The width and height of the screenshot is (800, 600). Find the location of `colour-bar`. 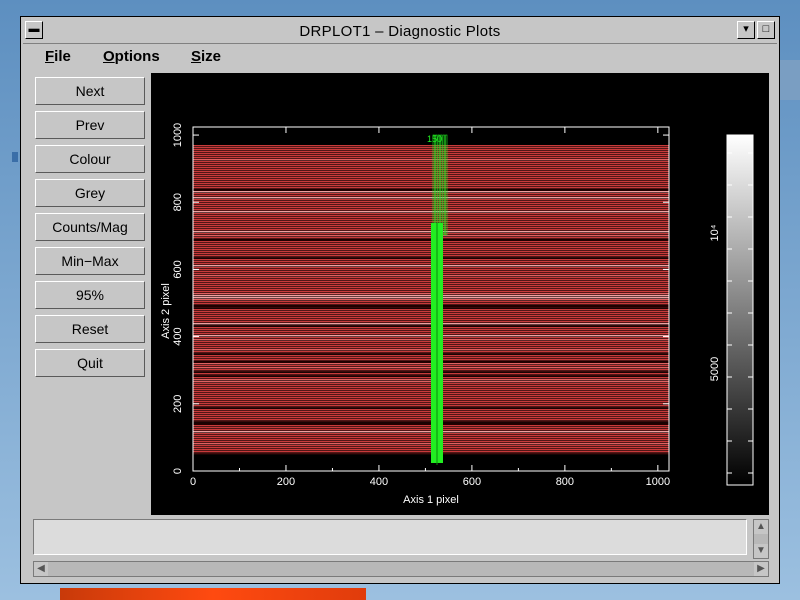

colour-bar is located at coordinates (740, 310).